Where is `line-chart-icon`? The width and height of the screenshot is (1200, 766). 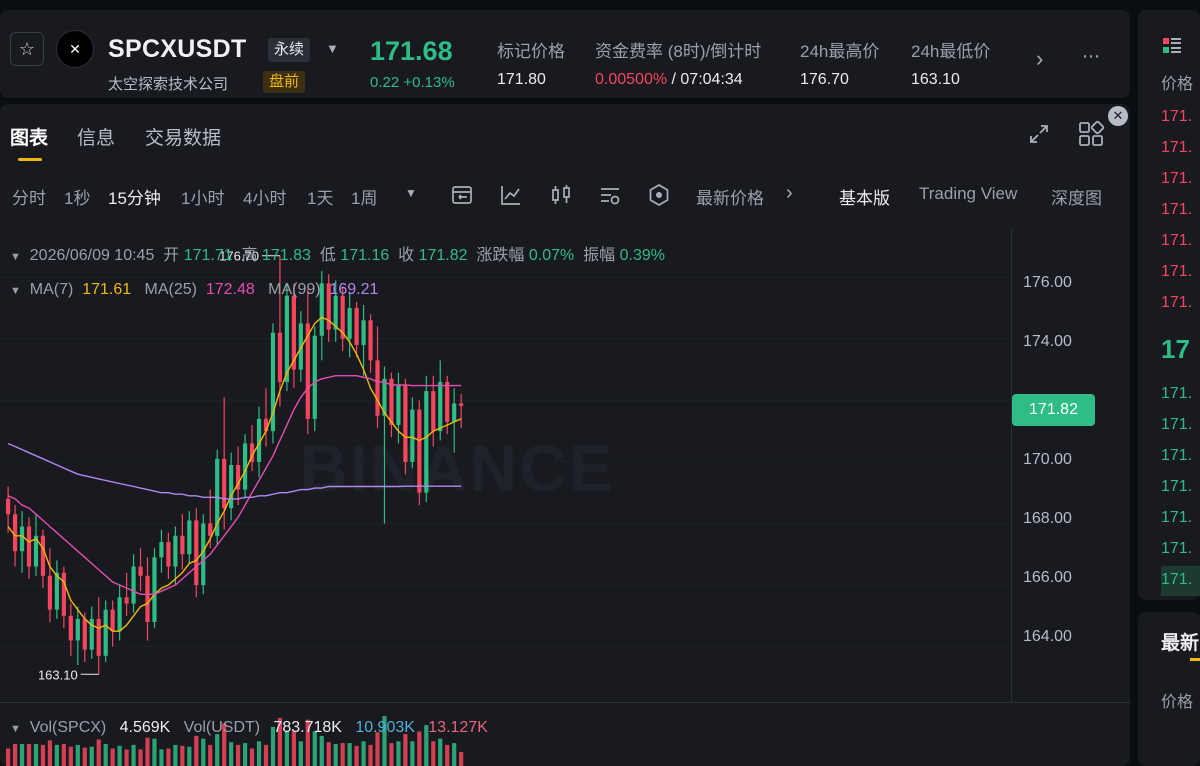 line-chart-icon is located at coordinates (511, 195).